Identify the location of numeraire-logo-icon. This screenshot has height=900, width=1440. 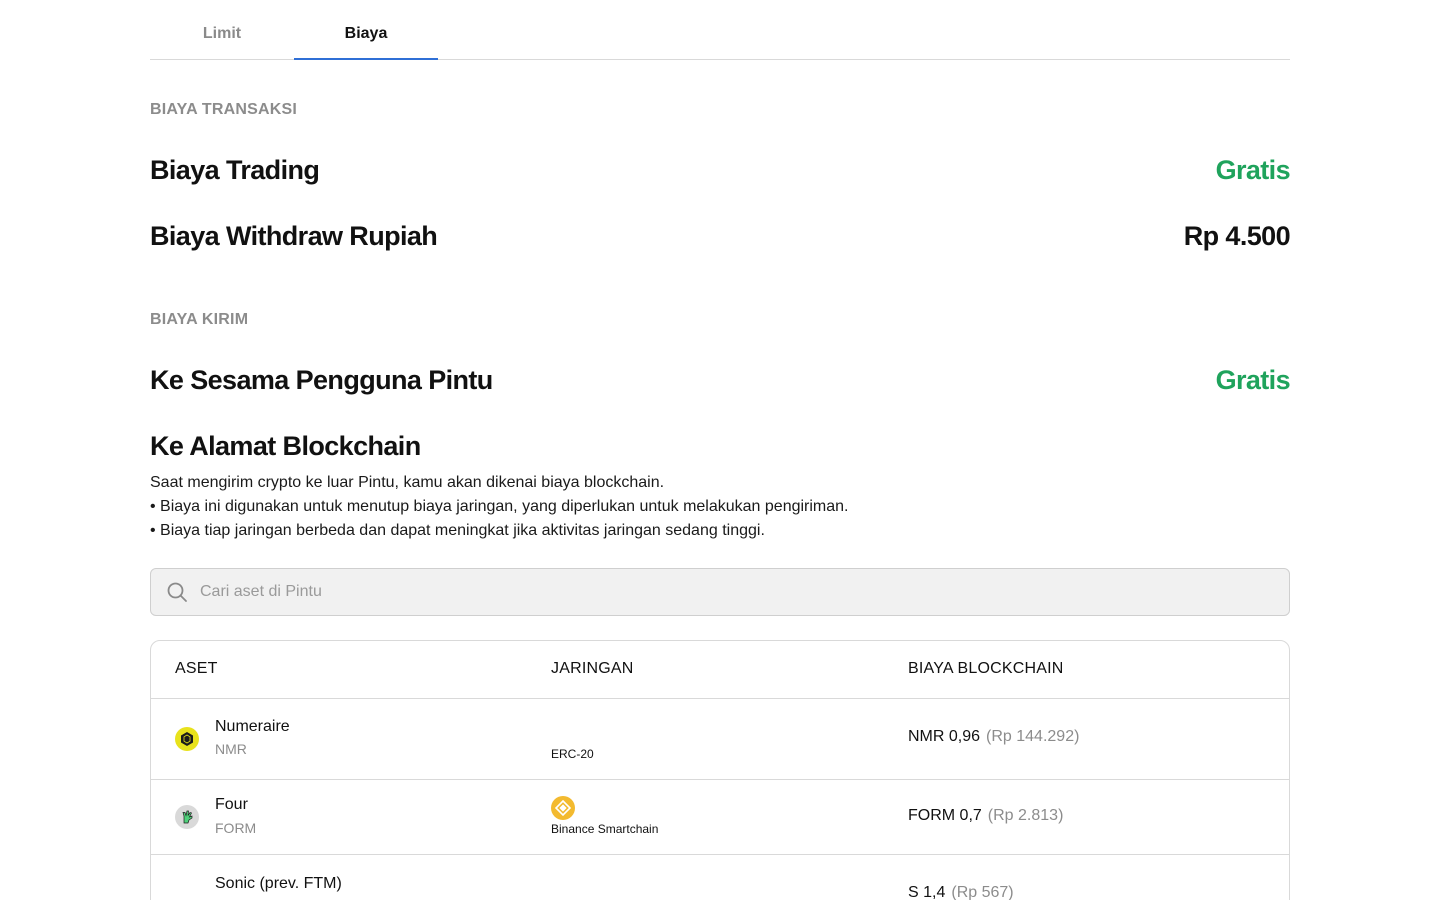
(187, 739).